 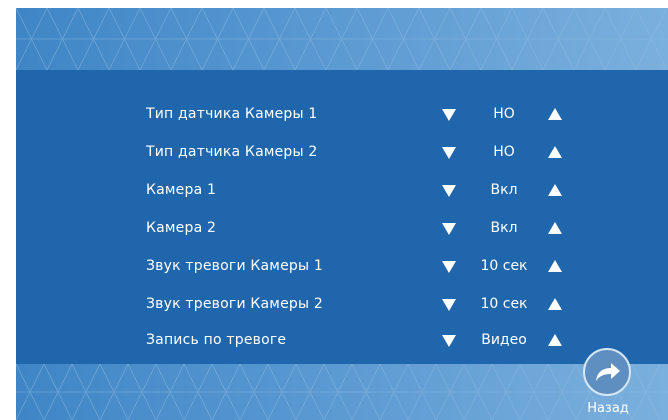 I want to click on settings-row: Камера 1 Вкл, so click(x=342, y=190).